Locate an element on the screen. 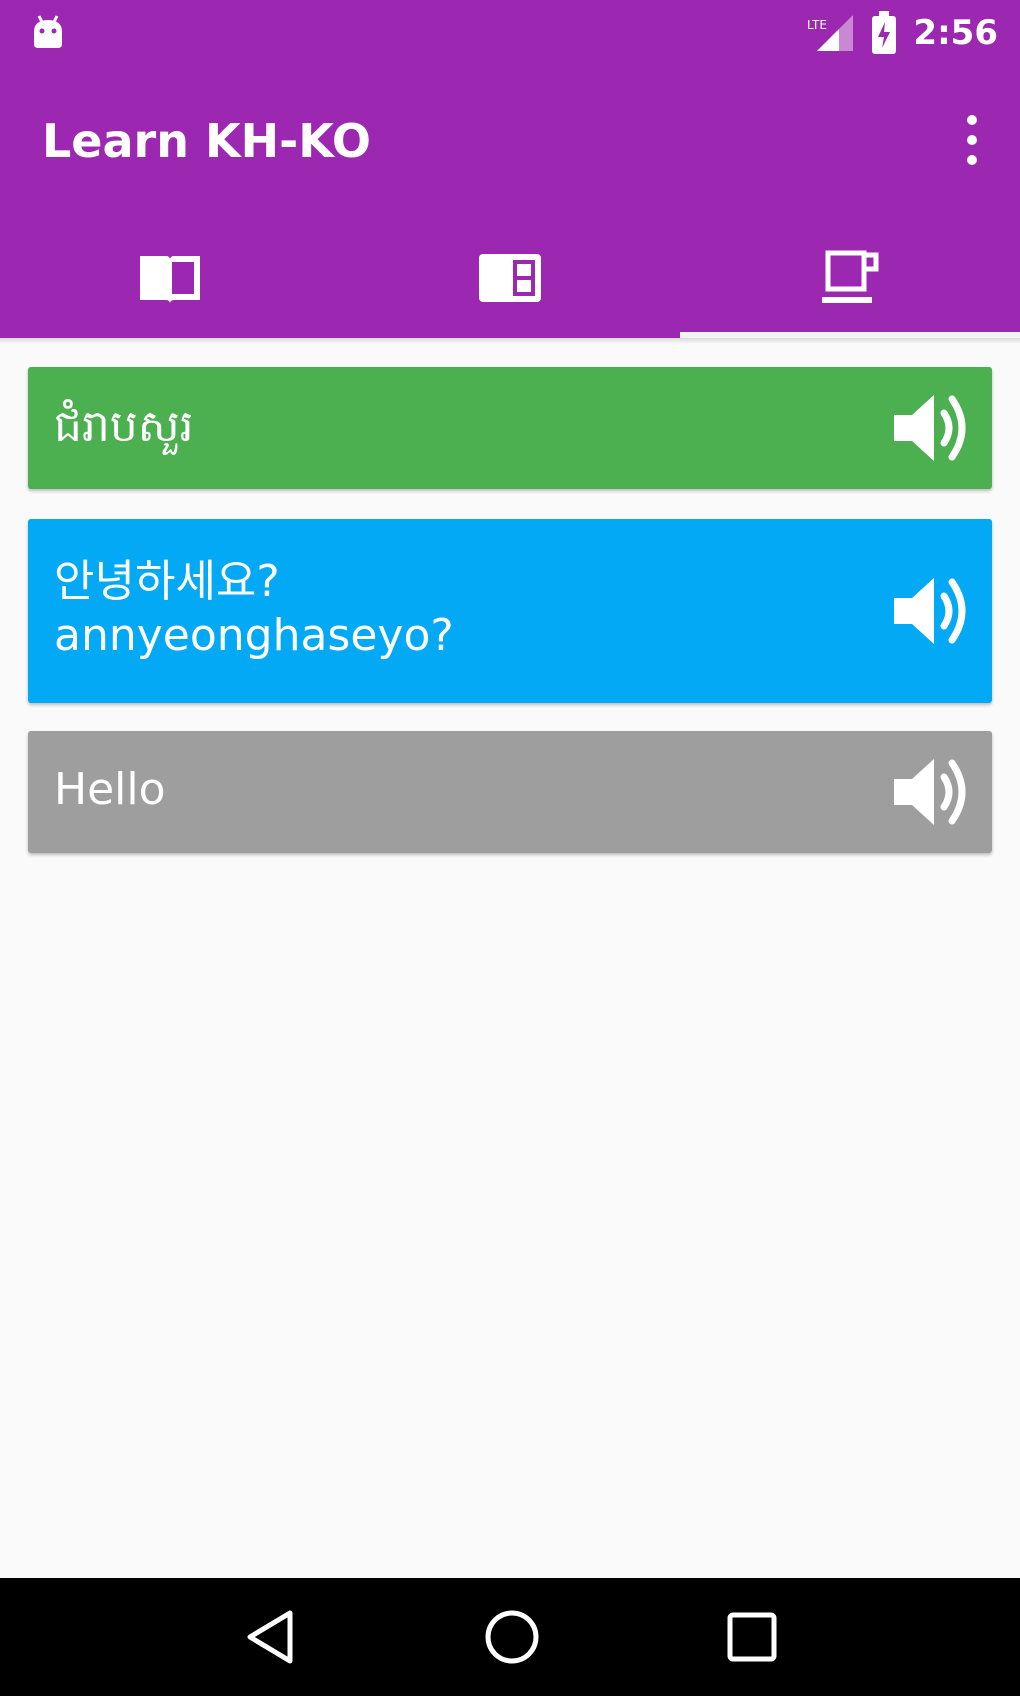 This screenshot has width=1020, height=1696. coffee-cup-icon is located at coordinates (850, 276).